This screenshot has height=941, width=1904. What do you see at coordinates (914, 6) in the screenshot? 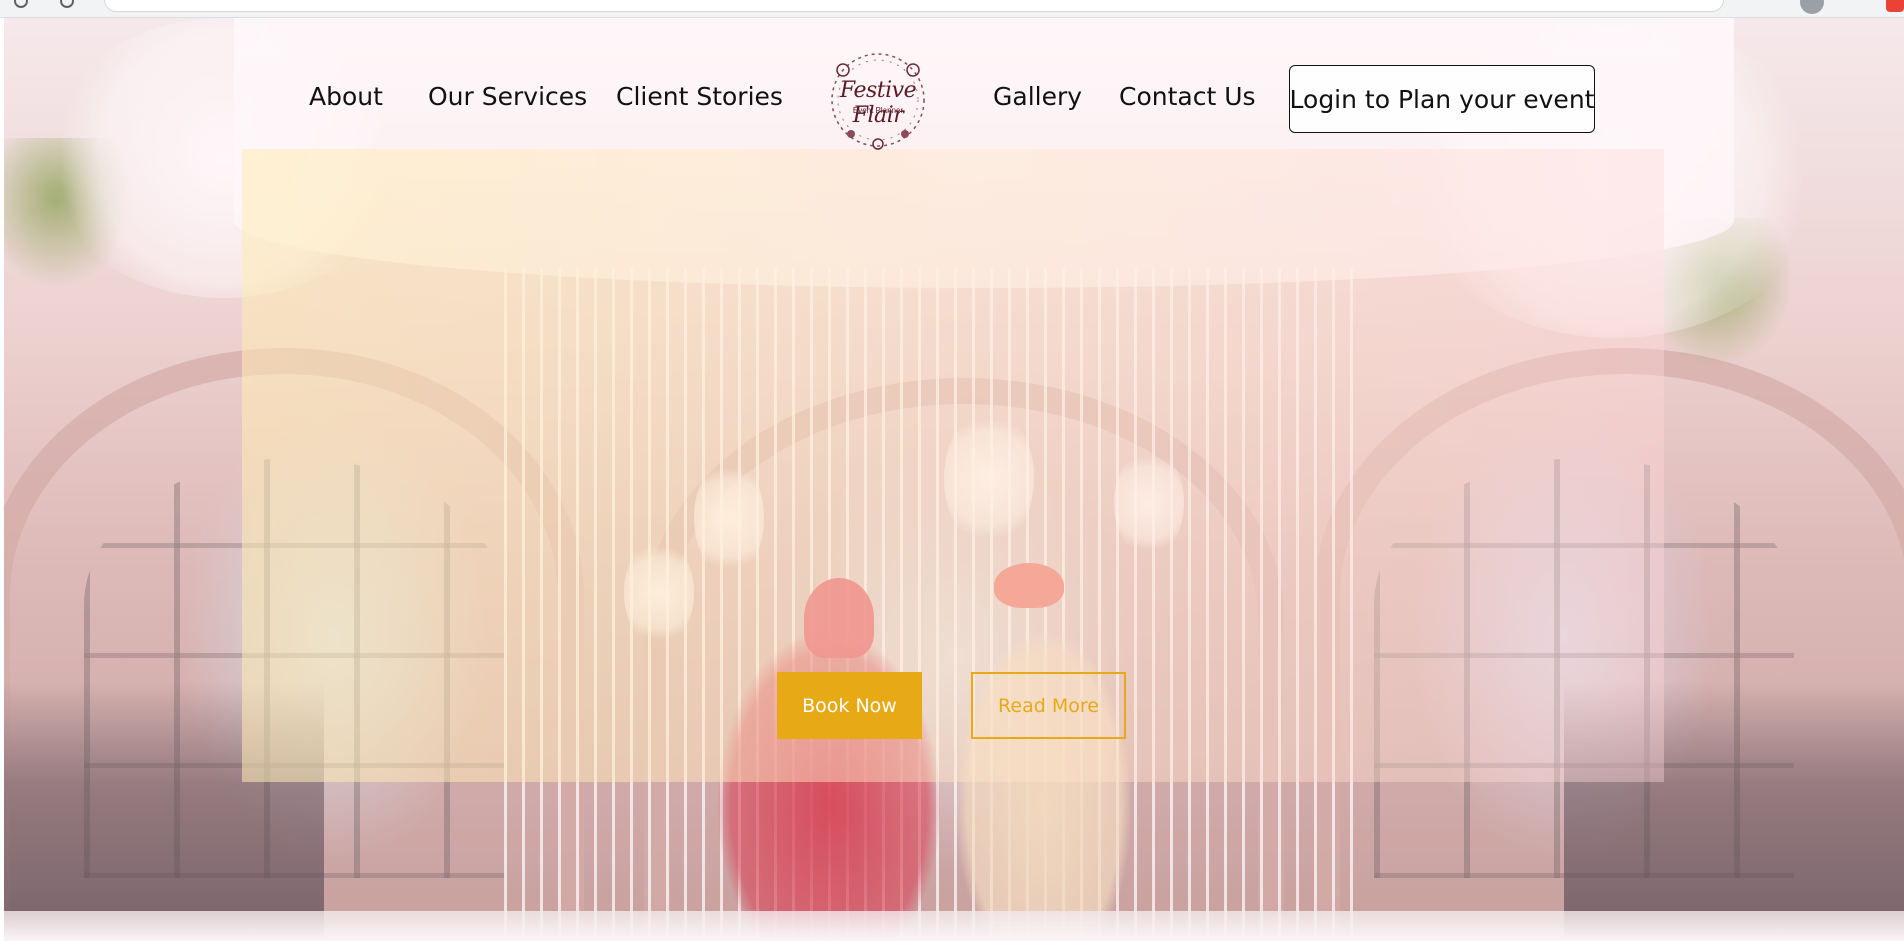
I see `address-bar` at bounding box center [914, 6].